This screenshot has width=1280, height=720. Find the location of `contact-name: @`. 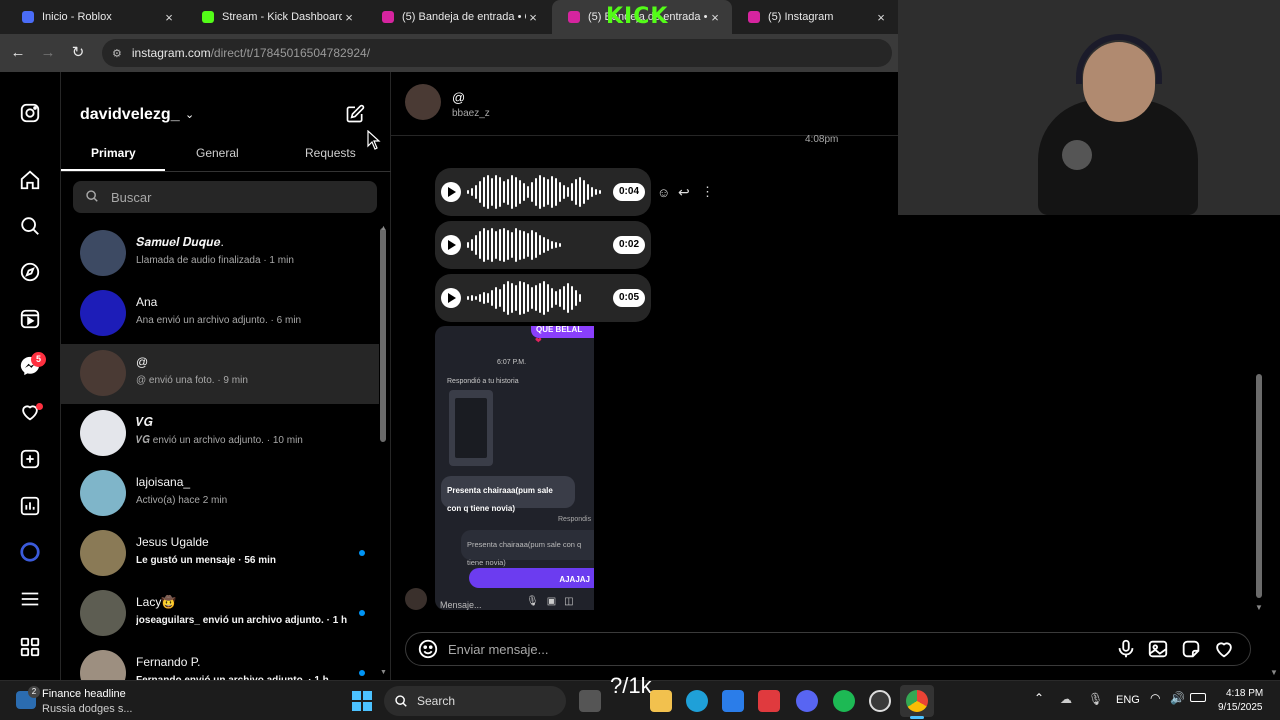

contact-name: @ is located at coordinates (458, 97).